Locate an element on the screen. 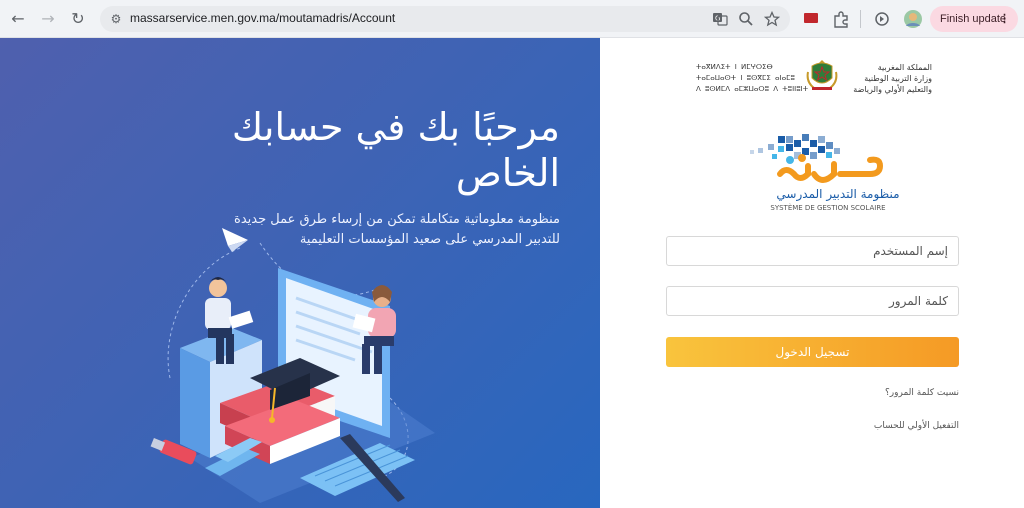 The width and height of the screenshot is (1024, 508). password-field is located at coordinates (812, 301).